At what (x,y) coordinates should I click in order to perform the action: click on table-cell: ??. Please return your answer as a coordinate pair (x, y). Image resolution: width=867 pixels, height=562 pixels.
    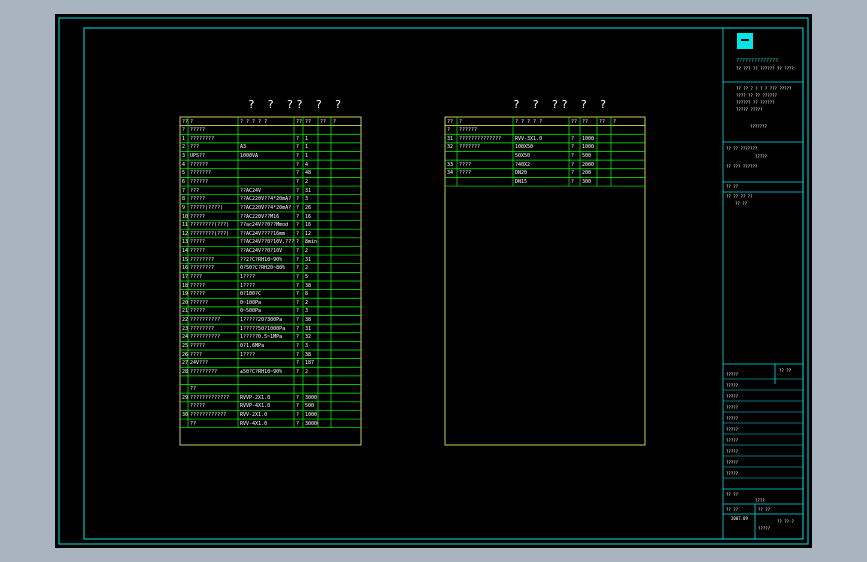
    Looking at the image, I should click on (193, 423).